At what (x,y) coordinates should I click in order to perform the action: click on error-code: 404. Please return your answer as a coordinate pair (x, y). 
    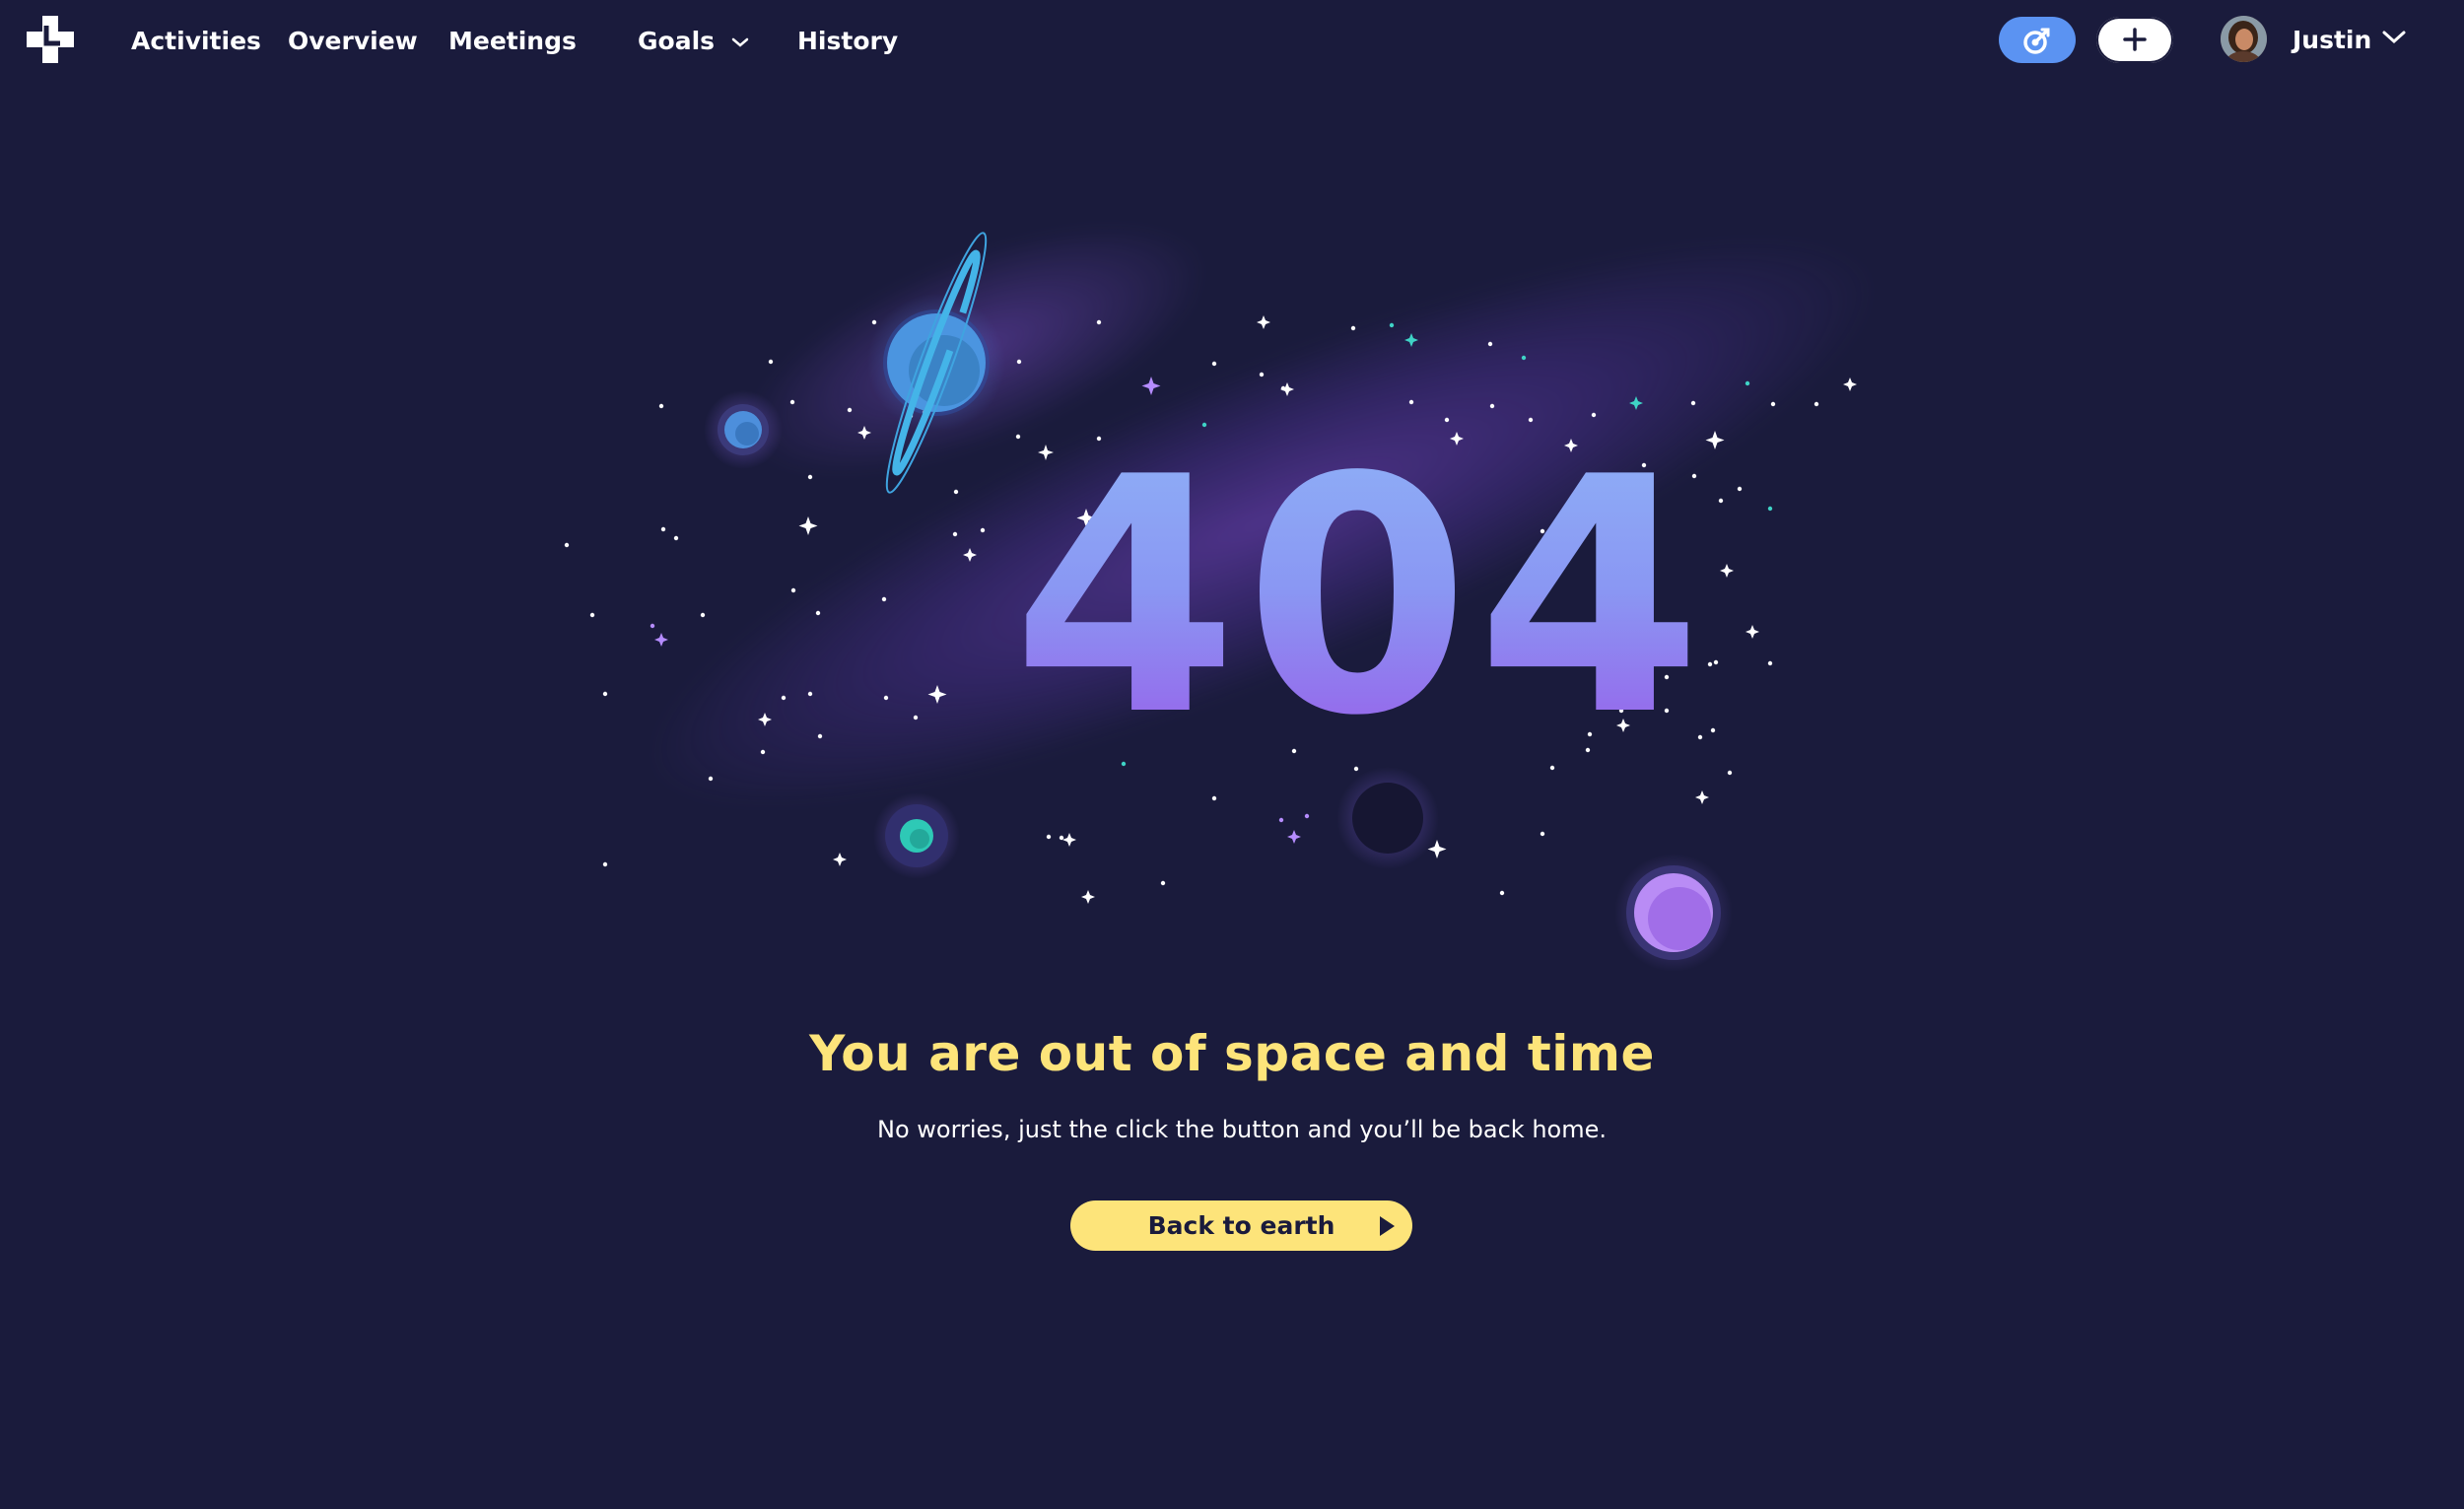
    Looking at the image, I should click on (1360, 584).